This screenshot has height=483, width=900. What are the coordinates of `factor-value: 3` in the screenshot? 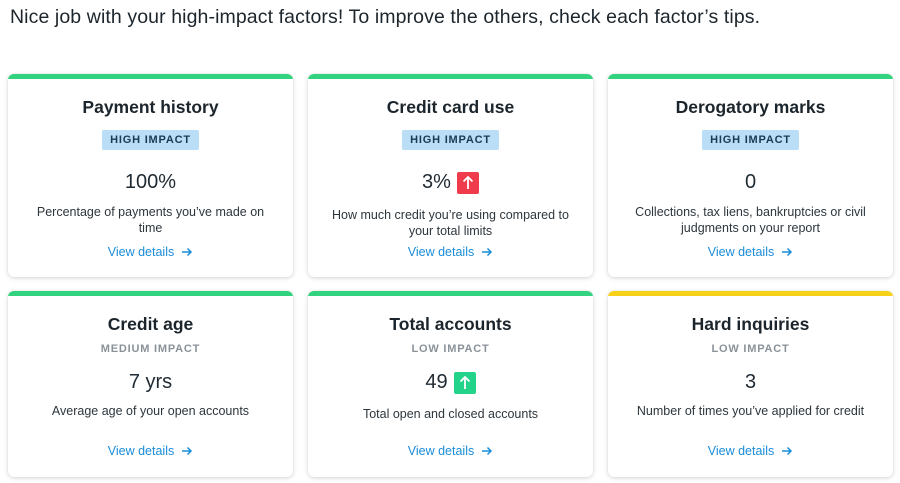 It's located at (750, 382).